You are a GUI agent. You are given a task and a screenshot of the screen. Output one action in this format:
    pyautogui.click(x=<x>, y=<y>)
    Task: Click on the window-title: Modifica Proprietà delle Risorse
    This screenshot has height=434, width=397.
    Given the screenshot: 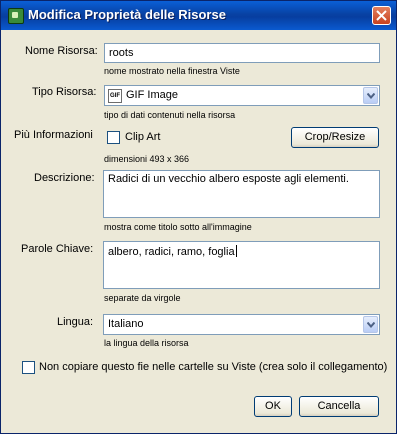 What is the action you would take?
    pyautogui.click(x=127, y=14)
    